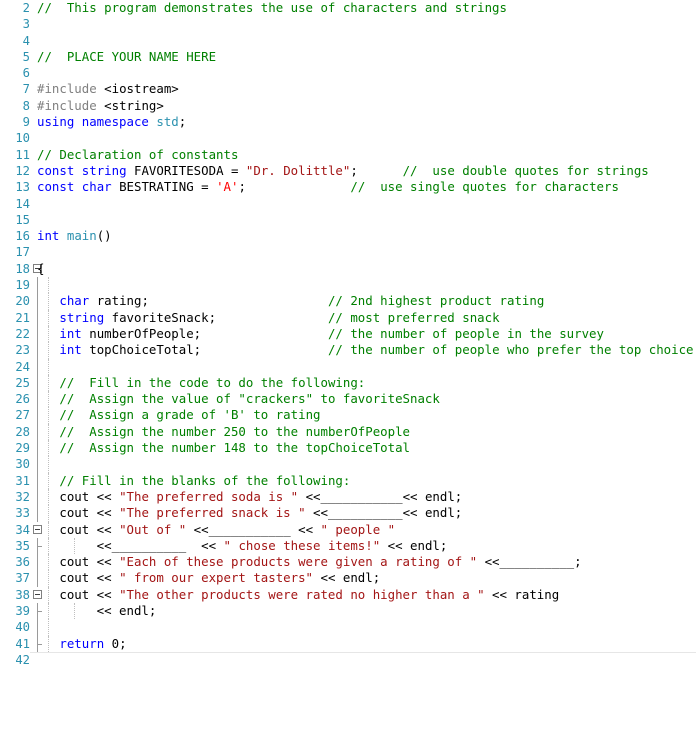 This screenshot has width=696, height=733. Describe the element at coordinates (348, 122) in the screenshot. I see `editor-line: 9 using namespace std;` at that location.